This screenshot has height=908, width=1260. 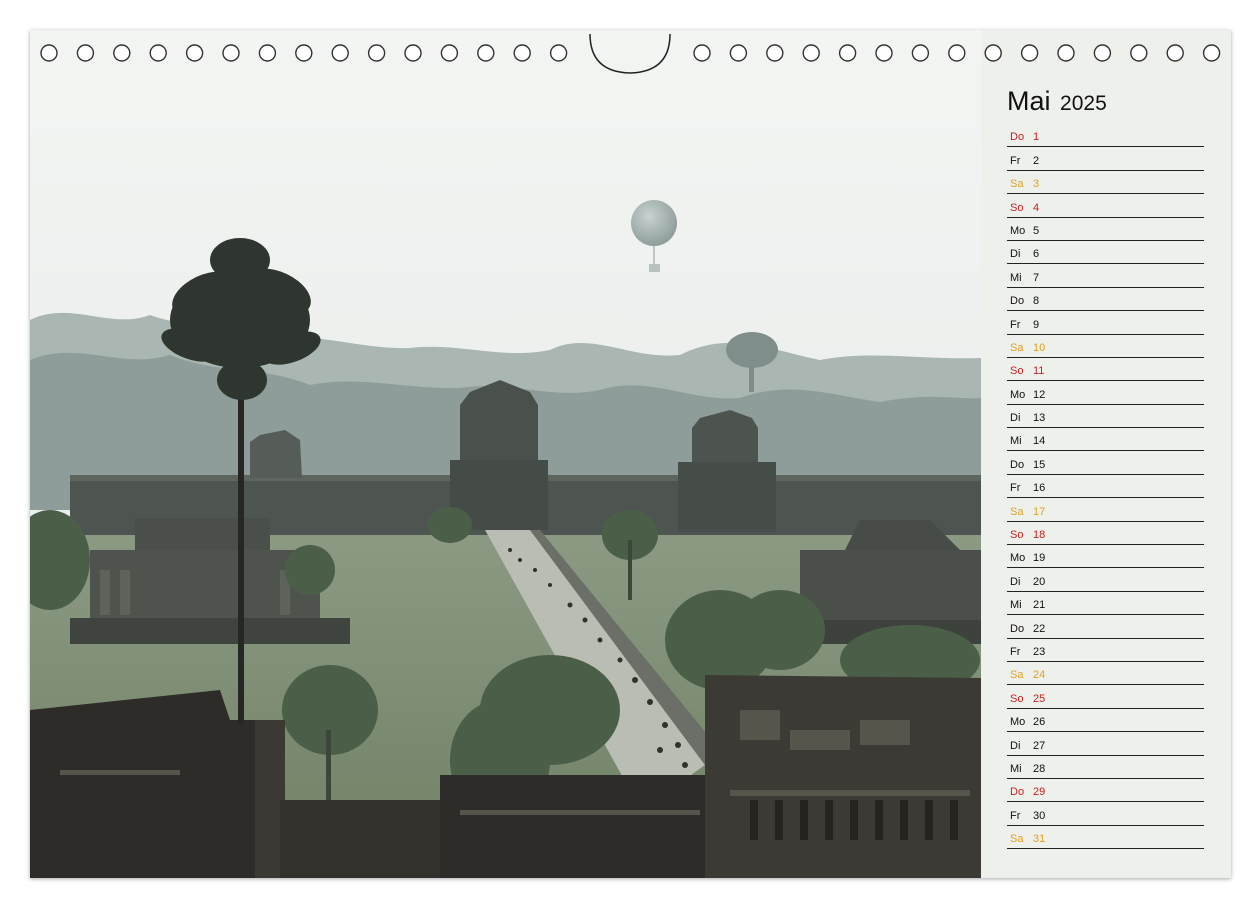 I want to click on day-number: 18, so click(x=1039, y=535).